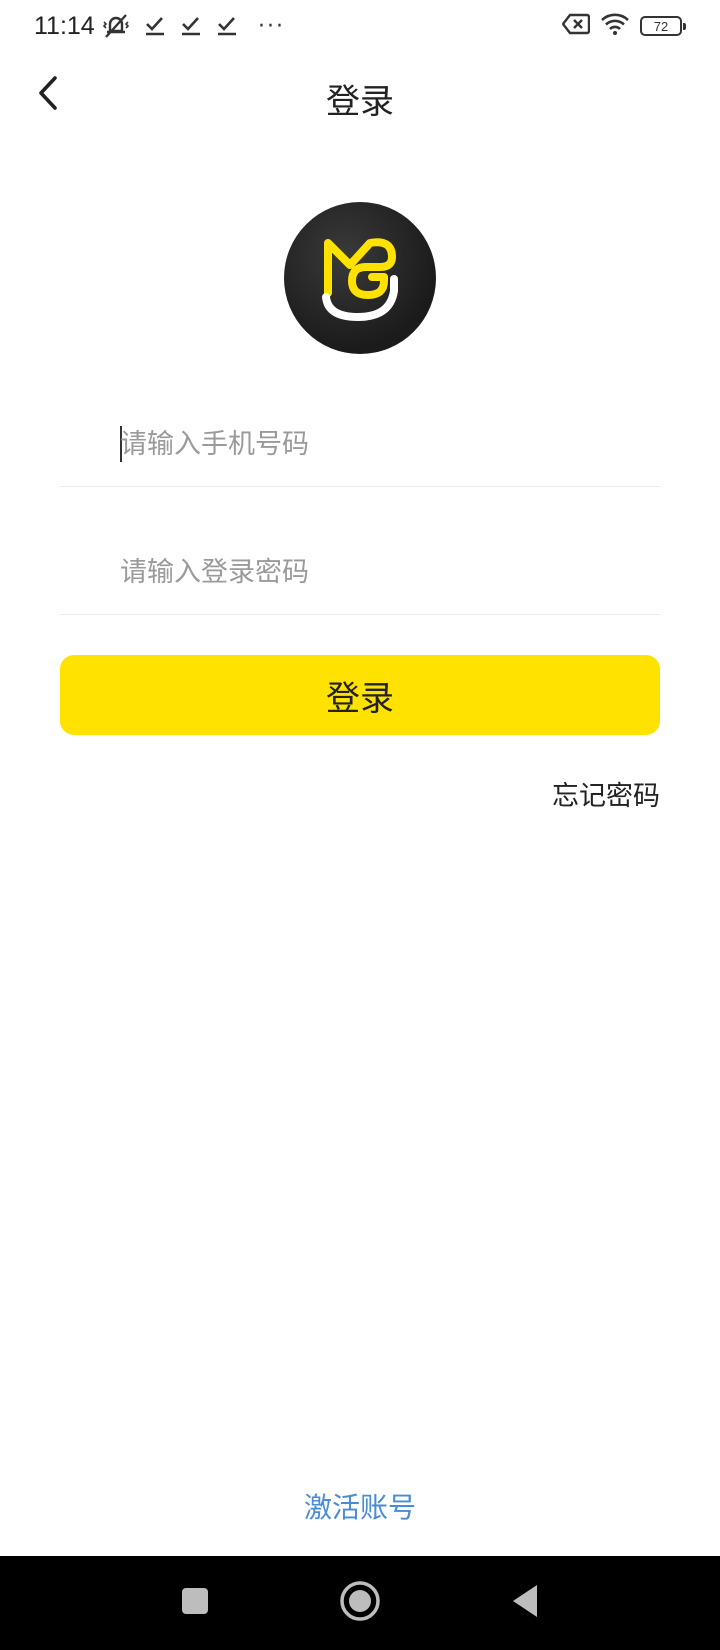 The image size is (720, 1650). I want to click on status-time: 11:14, so click(64, 26).